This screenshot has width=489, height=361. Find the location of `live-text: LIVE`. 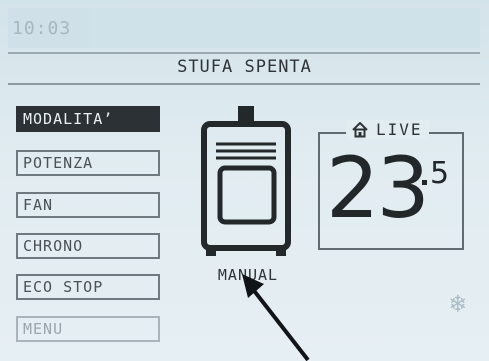

live-text: LIVE is located at coordinates (399, 129).